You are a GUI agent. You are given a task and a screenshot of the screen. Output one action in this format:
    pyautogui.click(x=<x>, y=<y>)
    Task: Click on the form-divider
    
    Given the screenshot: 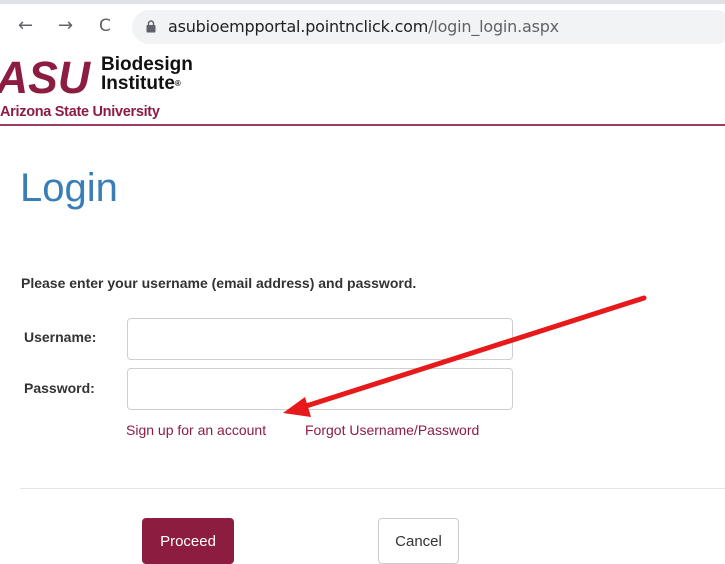 What is the action you would take?
    pyautogui.click(x=372, y=488)
    